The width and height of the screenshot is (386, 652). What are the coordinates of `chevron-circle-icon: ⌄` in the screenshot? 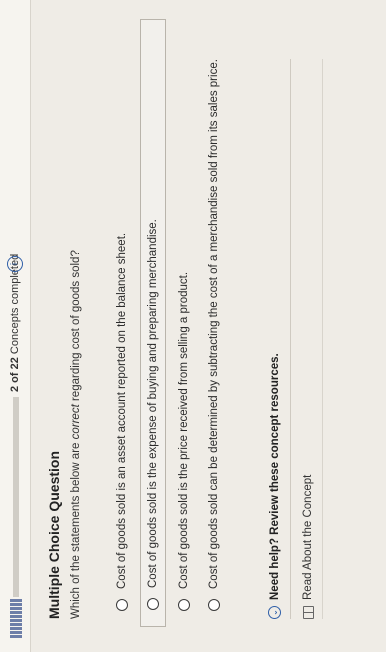 It's located at (274, 612).